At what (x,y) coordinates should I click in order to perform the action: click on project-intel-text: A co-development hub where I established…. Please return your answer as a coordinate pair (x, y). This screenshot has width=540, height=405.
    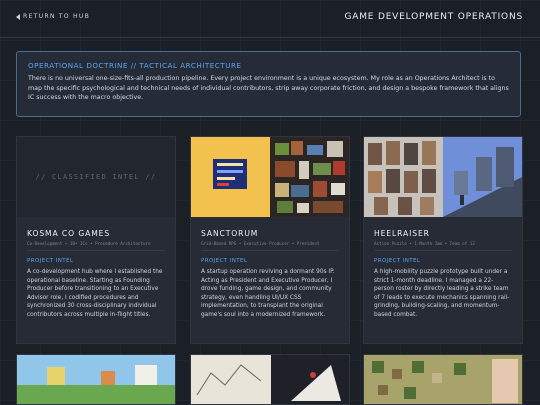
    Looking at the image, I should click on (95, 293).